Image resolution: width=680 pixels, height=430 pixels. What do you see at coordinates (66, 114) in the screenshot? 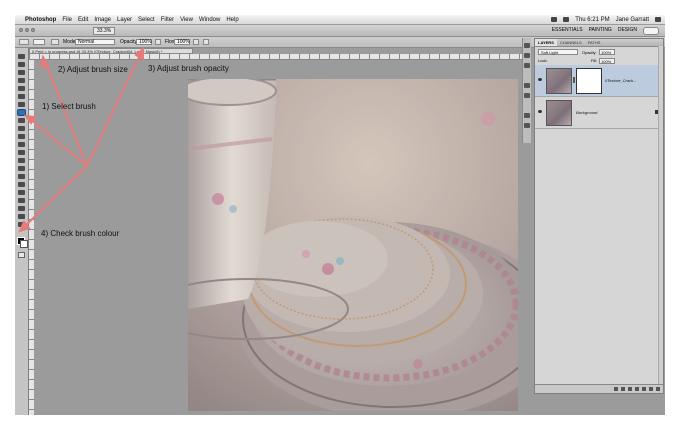
I see `arrow-brush-size` at bounding box center [66, 114].